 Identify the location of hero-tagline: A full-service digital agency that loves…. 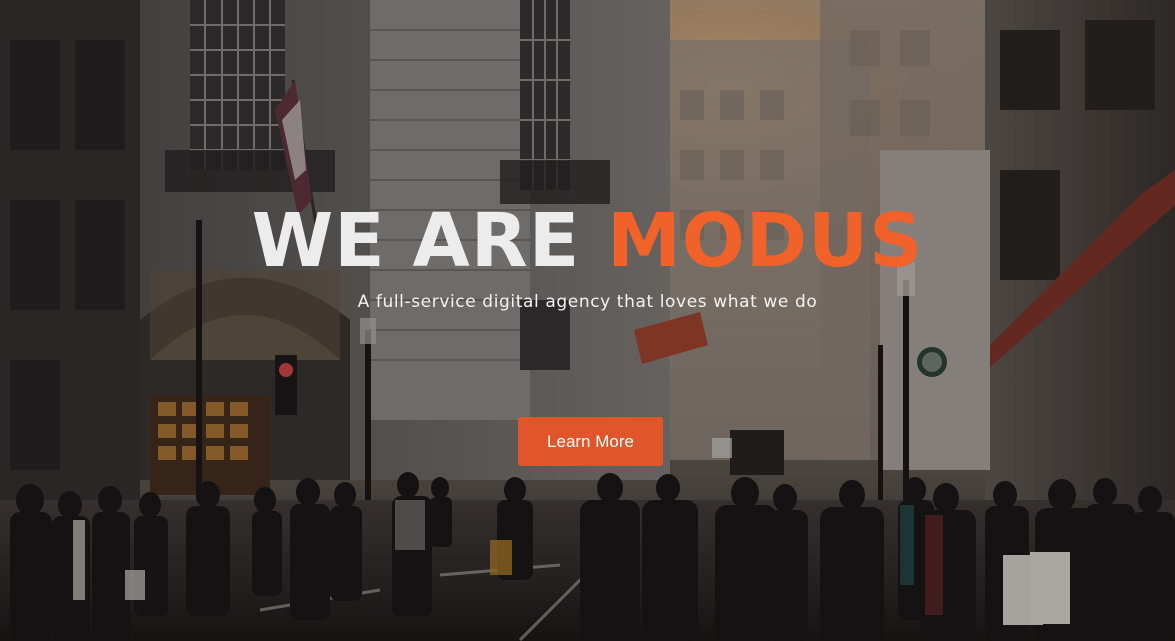
(587, 302).